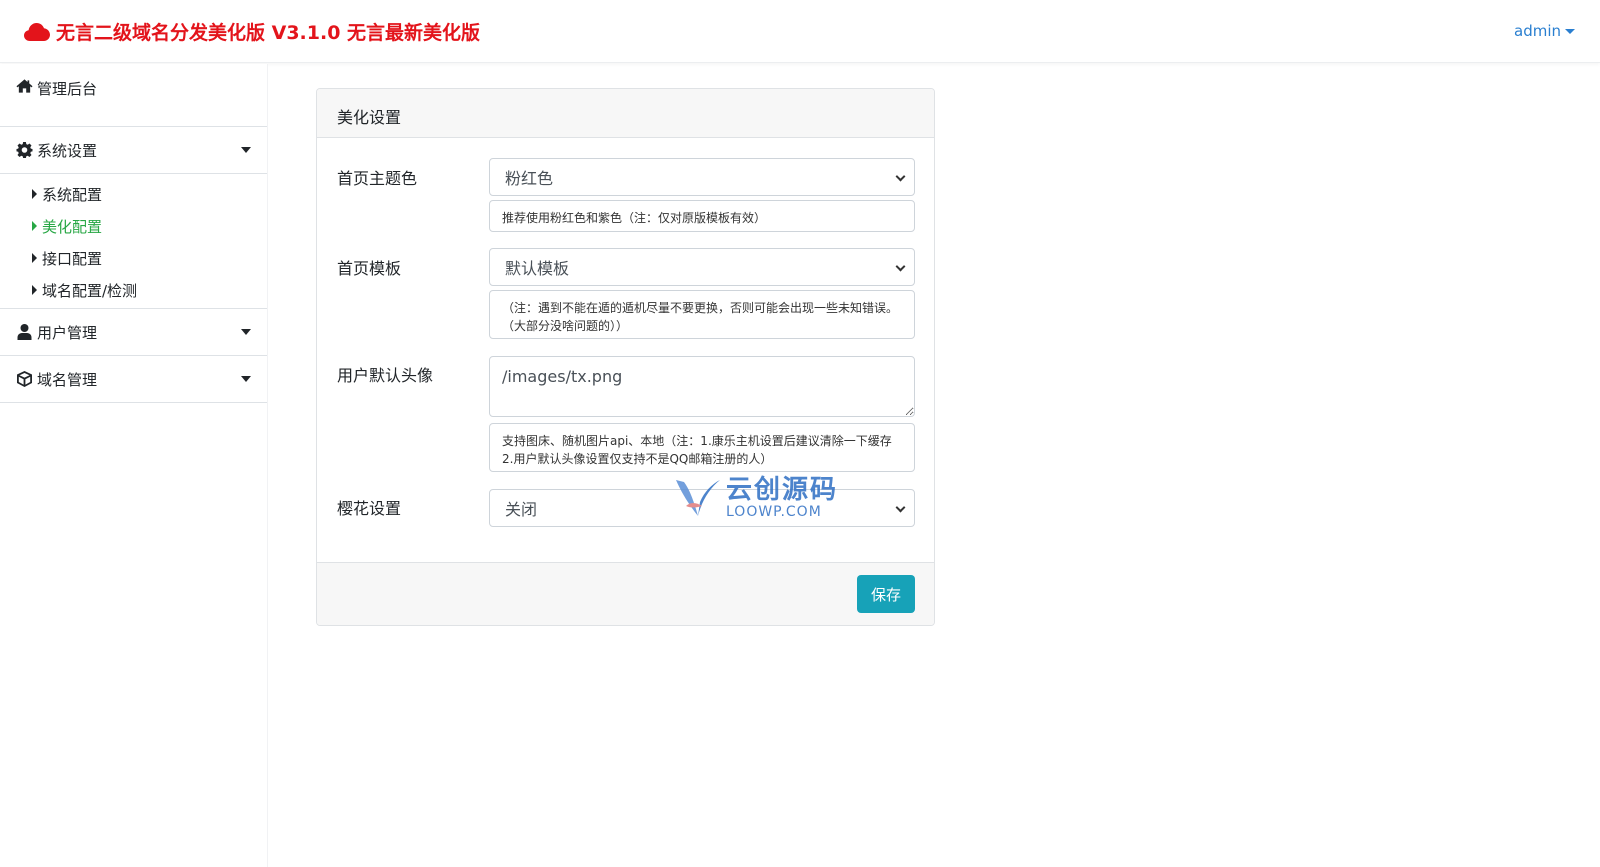 This screenshot has width=1600, height=867. I want to click on watermark-sub: LOOWP.COM, so click(774, 512).